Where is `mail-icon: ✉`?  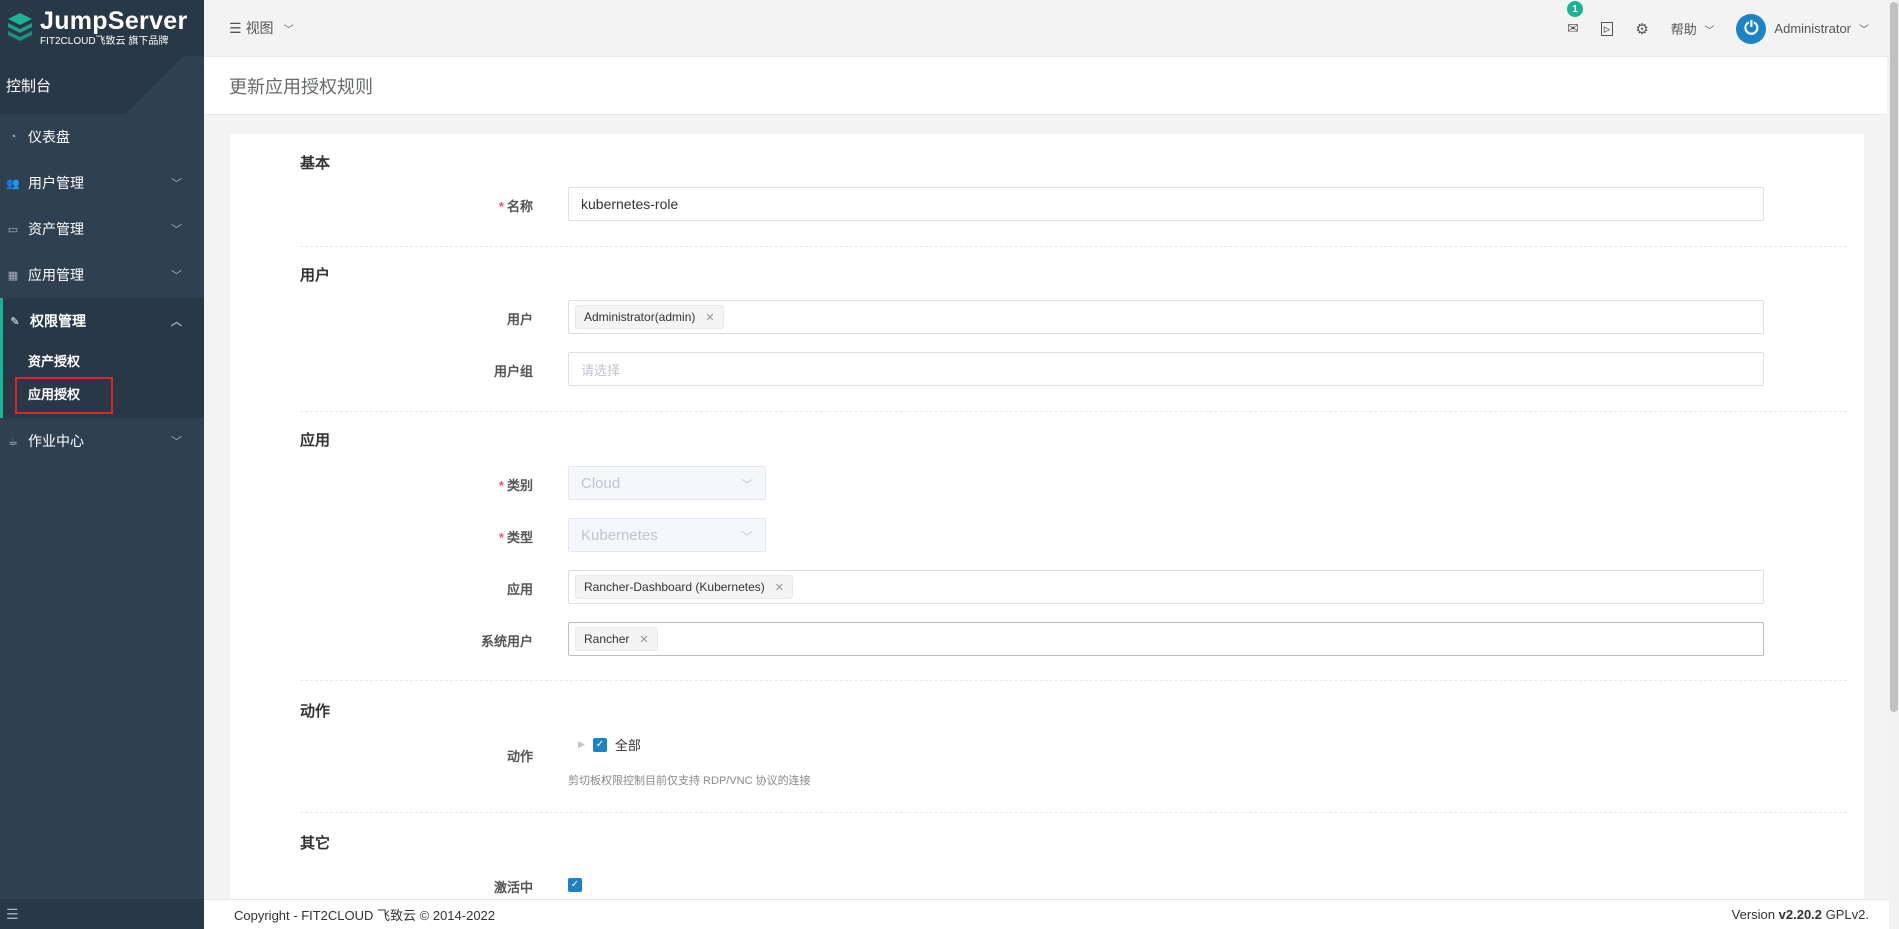
mail-icon: ✉ is located at coordinates (1573, 28).